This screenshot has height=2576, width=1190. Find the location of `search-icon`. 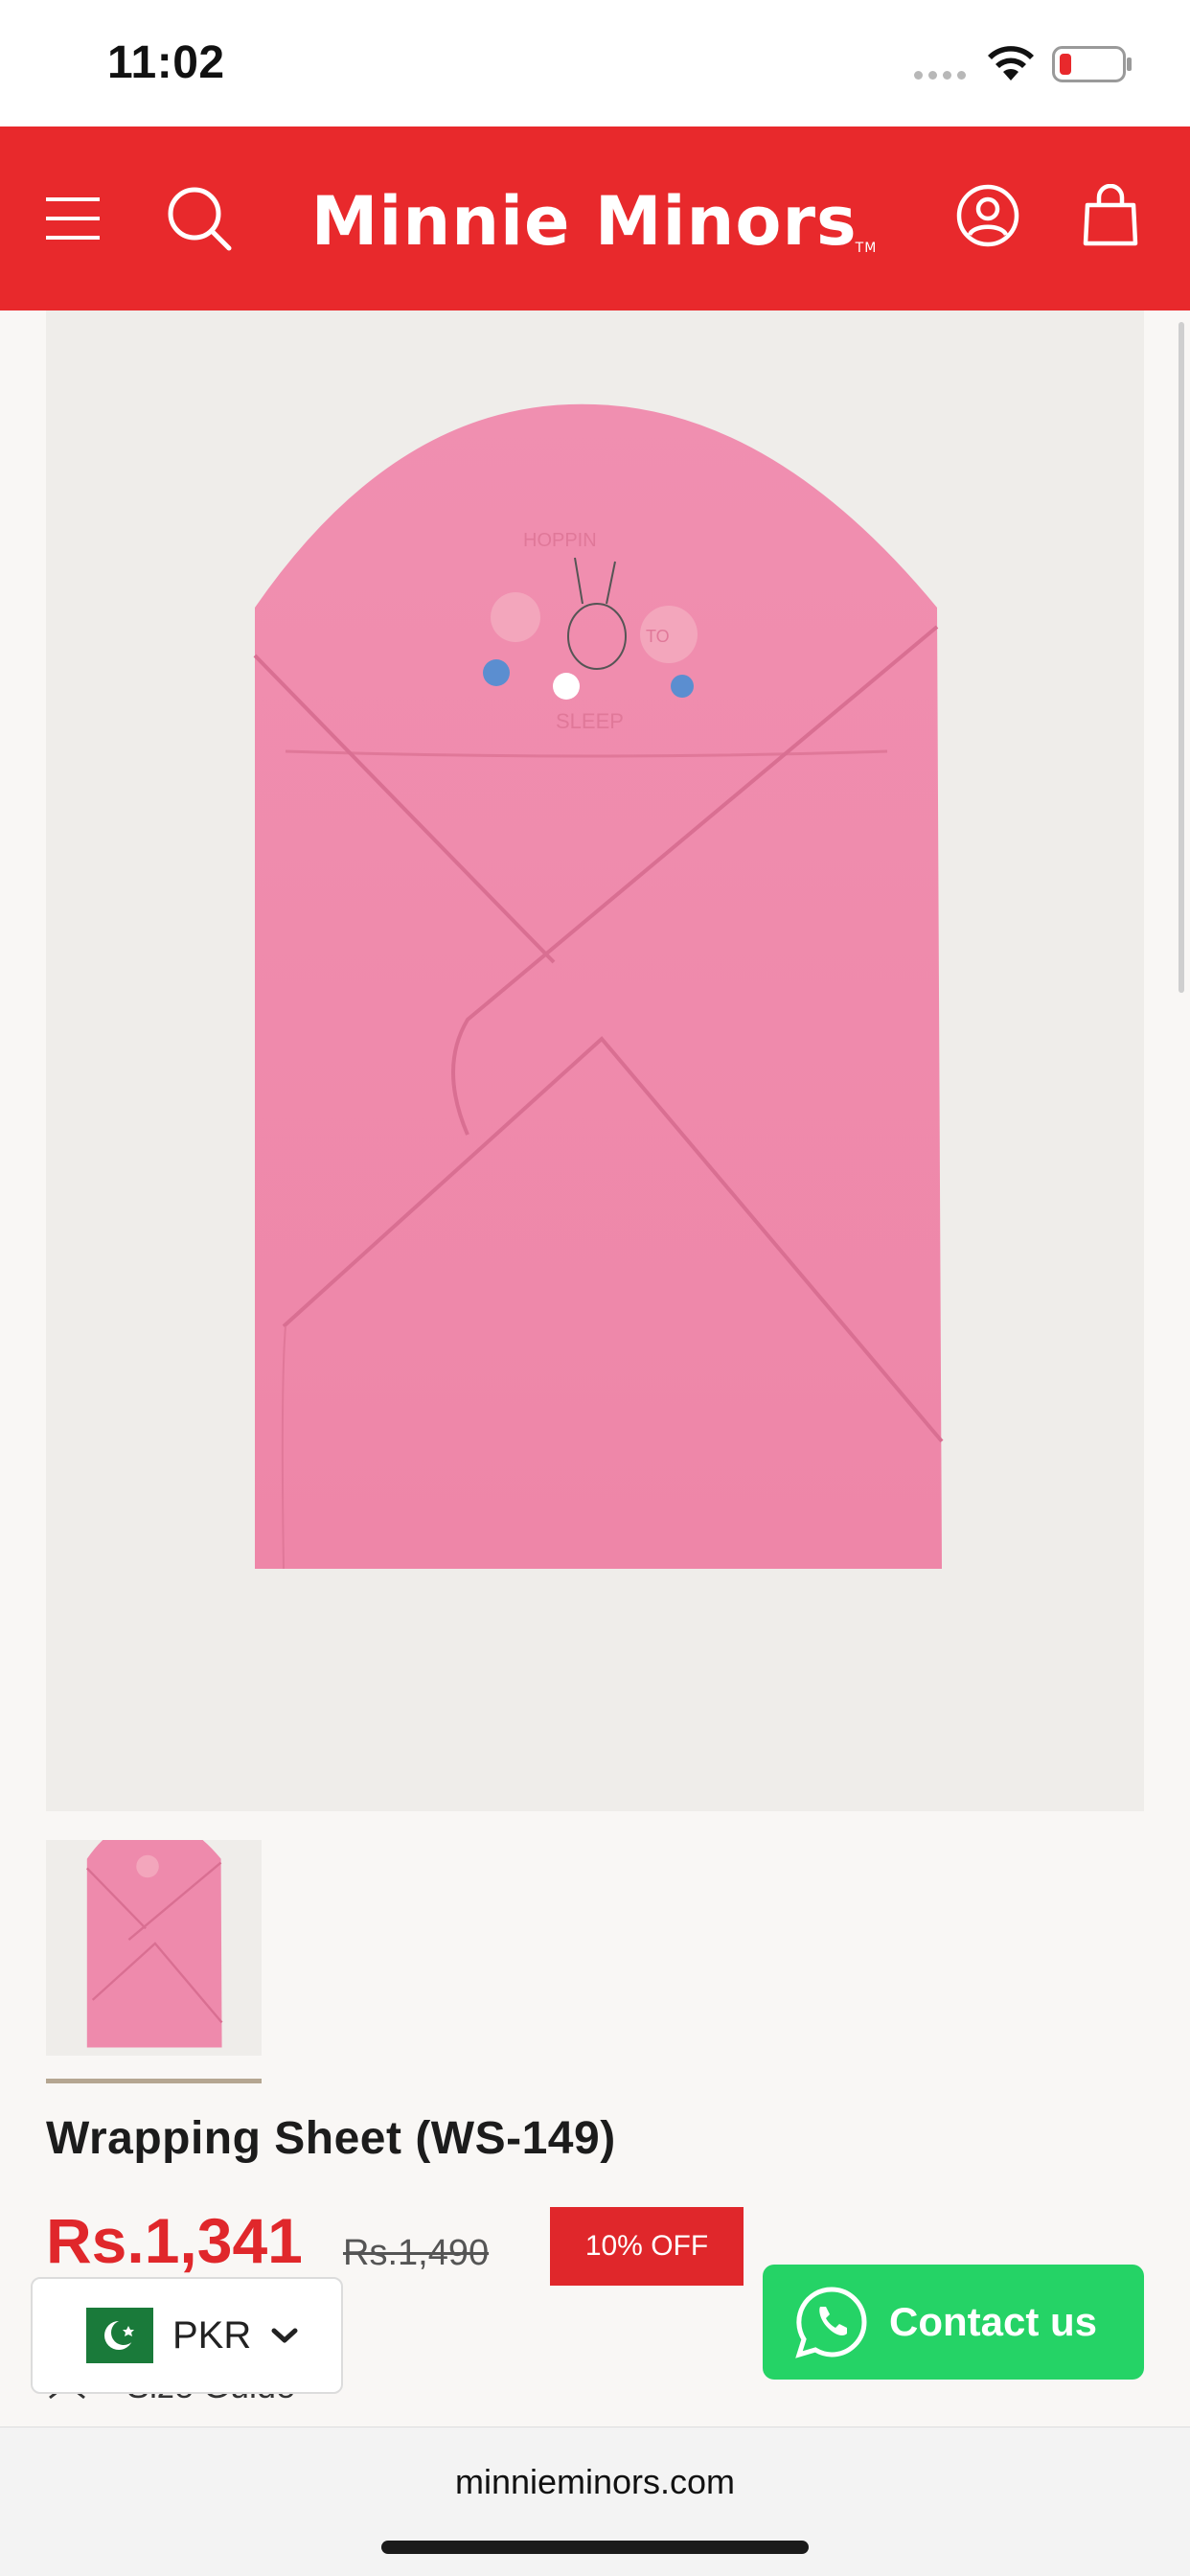

search-icon is located at coordinates (199, 218).